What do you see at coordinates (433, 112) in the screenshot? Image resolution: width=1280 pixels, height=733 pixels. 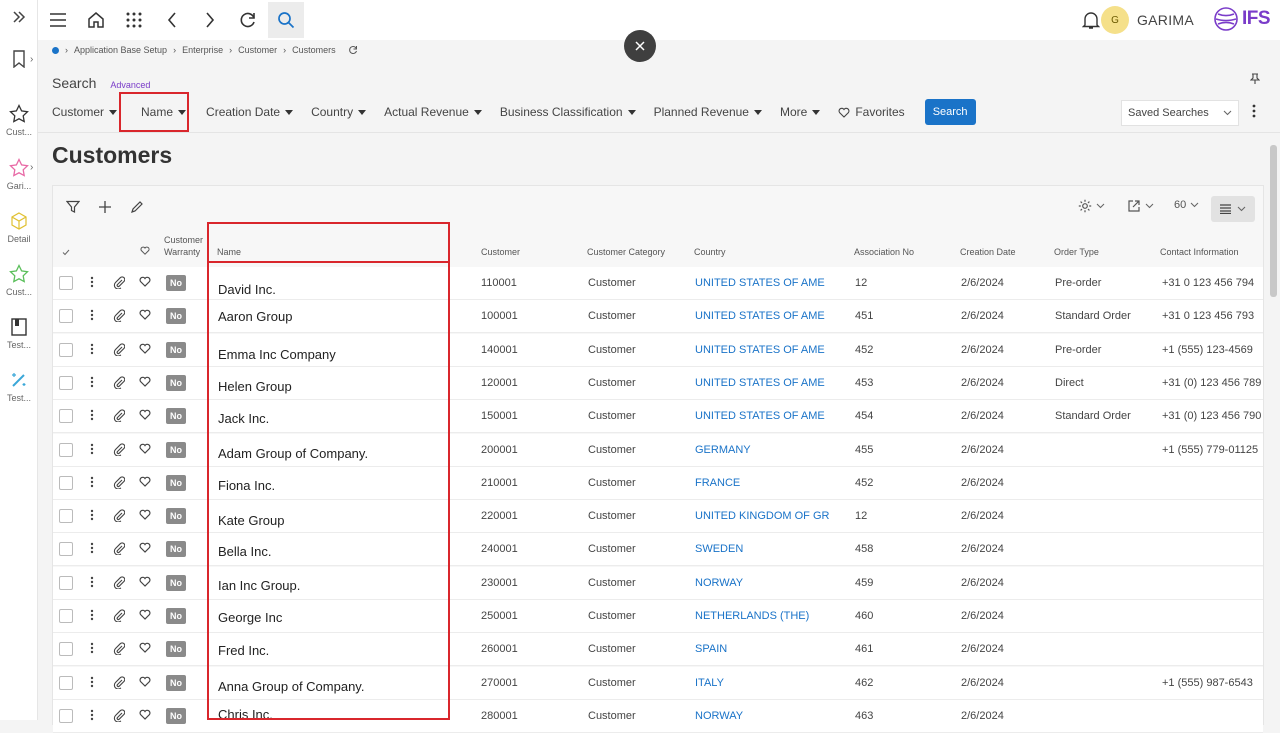 I see `filter-actual-revenue: Actual Revenue` at bounding box center [433, 112].